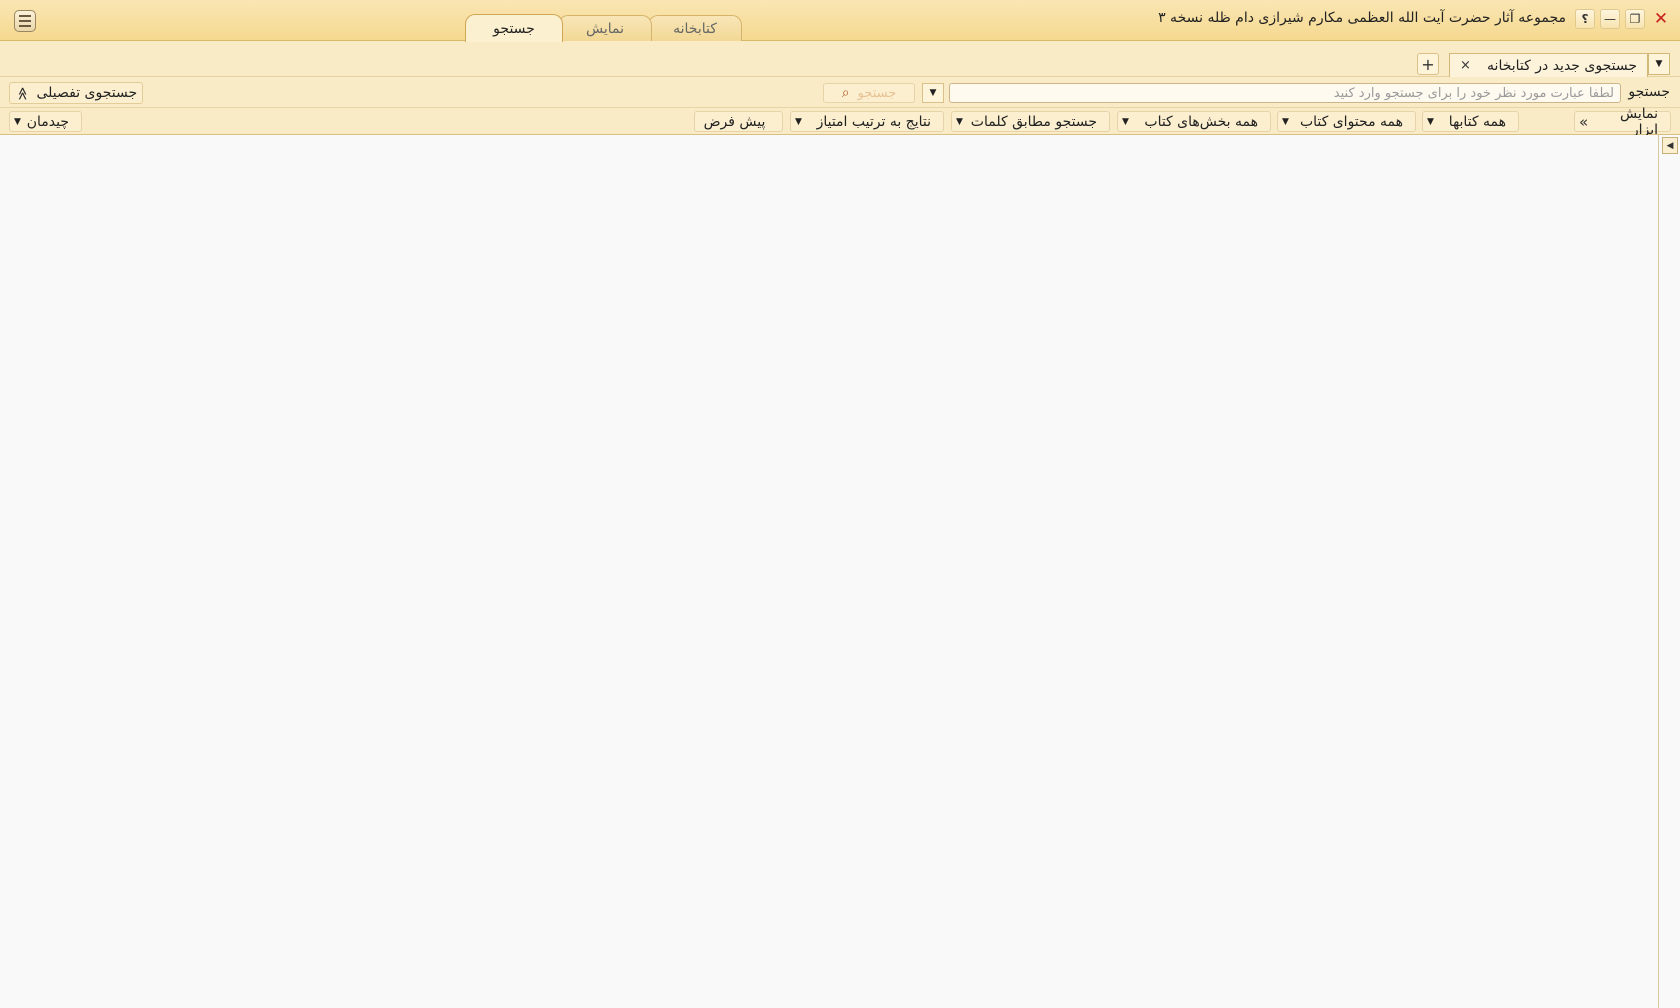 This screenshot has height=1008, width=1680. I want to click on layout-label: چیدمان, so click(47, 121).